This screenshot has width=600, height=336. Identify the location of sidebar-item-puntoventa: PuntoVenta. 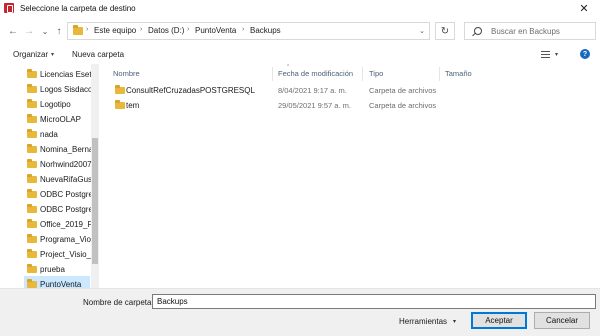
(57, 282).